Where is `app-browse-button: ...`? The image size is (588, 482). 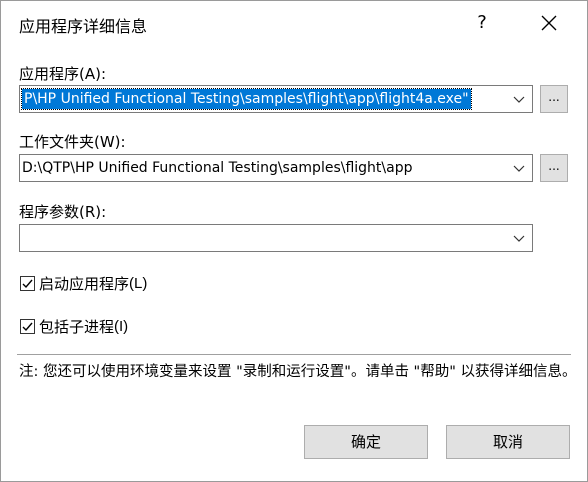
app-browse-button: ... is located at coordinates (554, 99).